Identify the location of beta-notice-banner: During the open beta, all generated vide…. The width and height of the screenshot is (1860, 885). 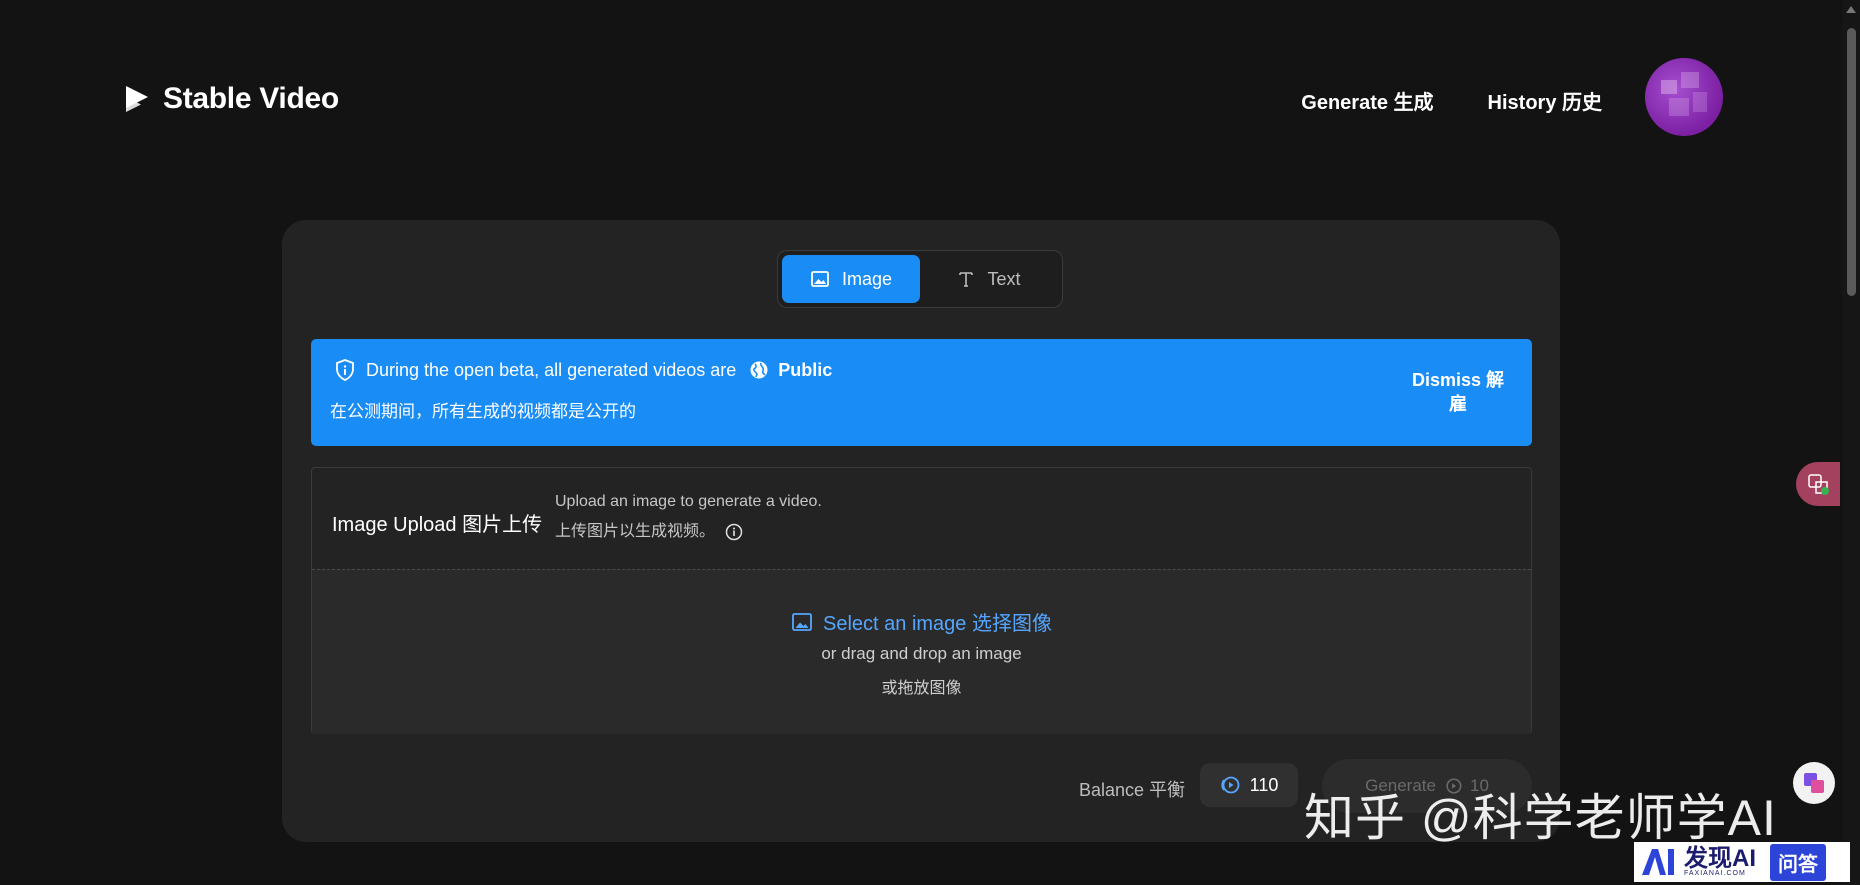
(921, 392).